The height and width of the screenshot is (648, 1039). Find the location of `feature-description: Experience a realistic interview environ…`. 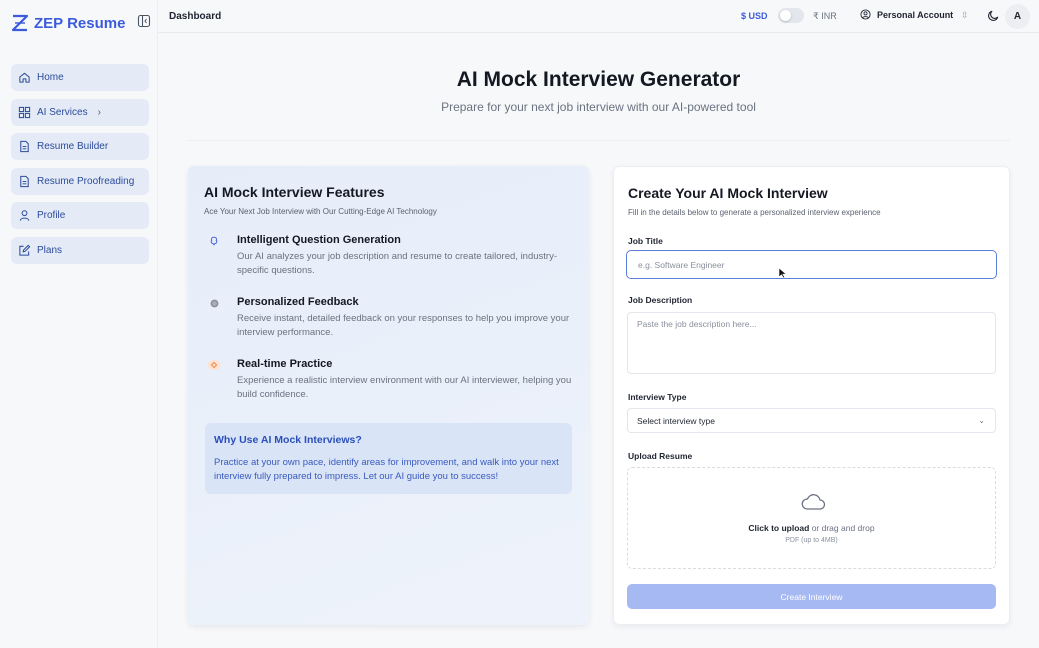

feature-description: Experience a realistic interview environ… is located at coordinates (404, 387).